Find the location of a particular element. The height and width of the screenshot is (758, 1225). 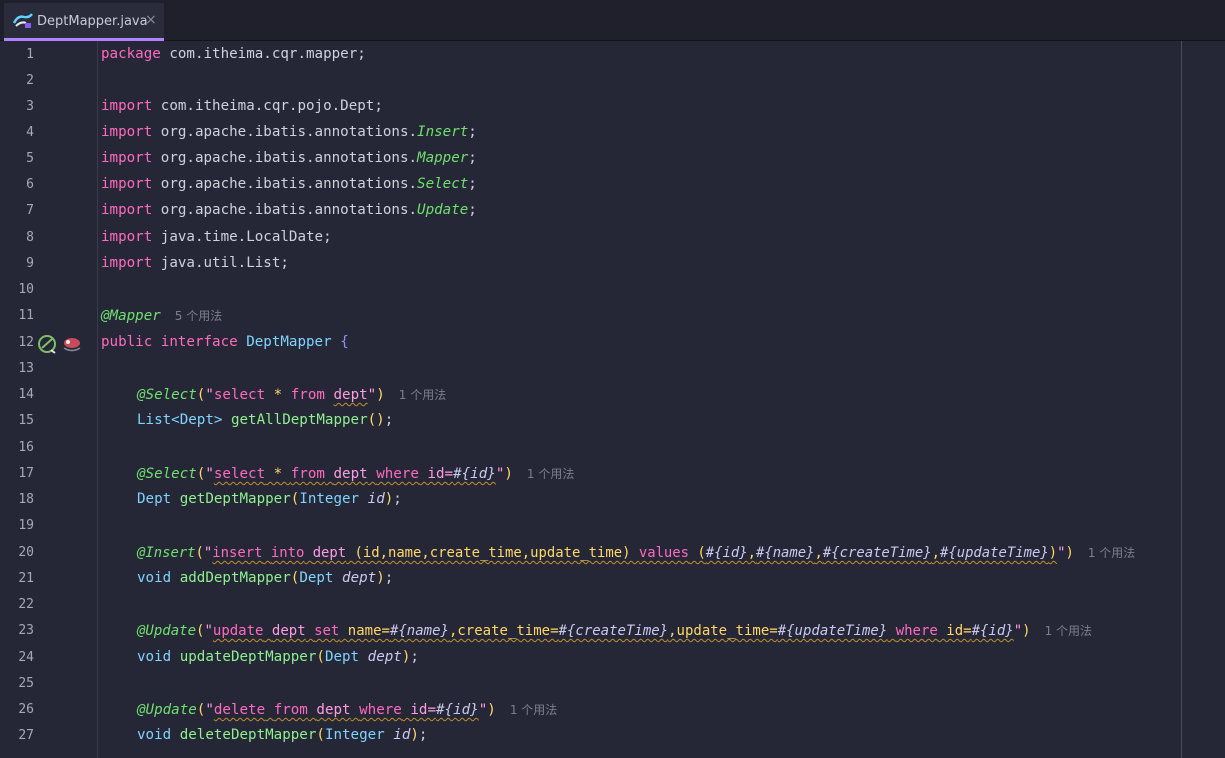

code-line: 1 package com.itheima.cqr.mapper; is located at coordinates (612, 56).